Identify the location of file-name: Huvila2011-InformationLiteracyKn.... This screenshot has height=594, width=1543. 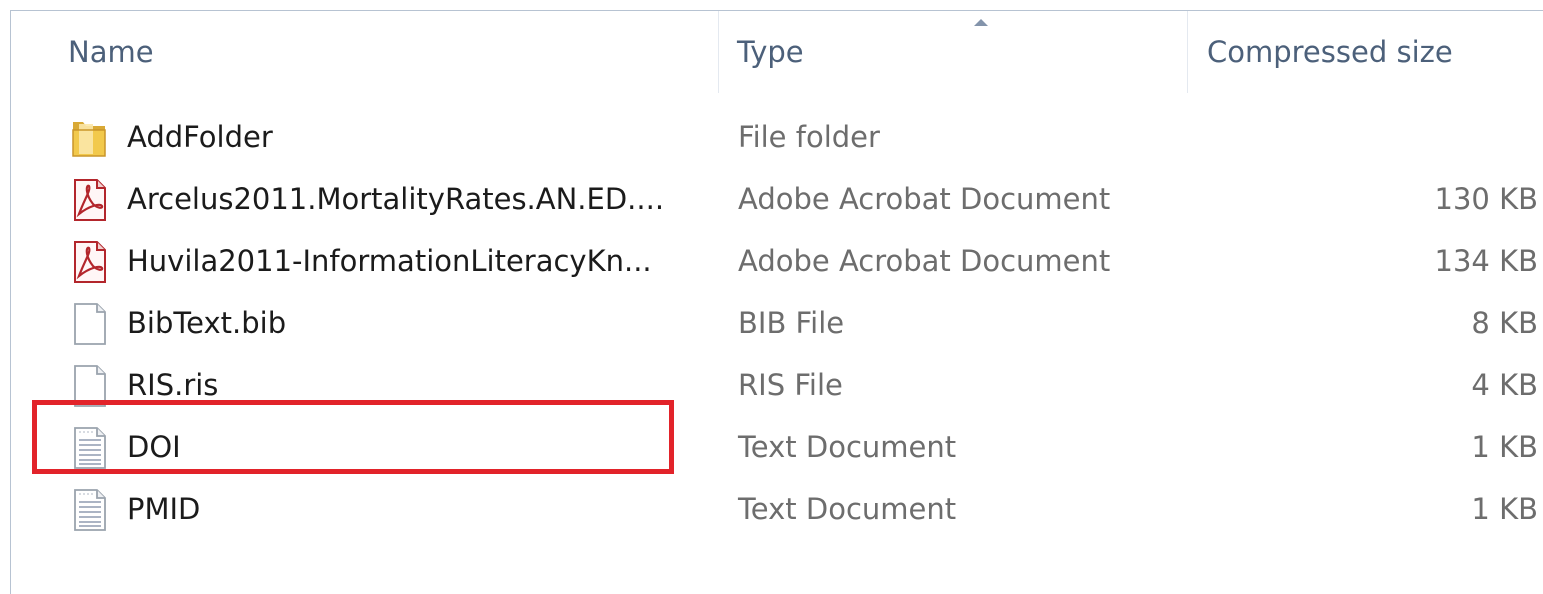
(389, 261).